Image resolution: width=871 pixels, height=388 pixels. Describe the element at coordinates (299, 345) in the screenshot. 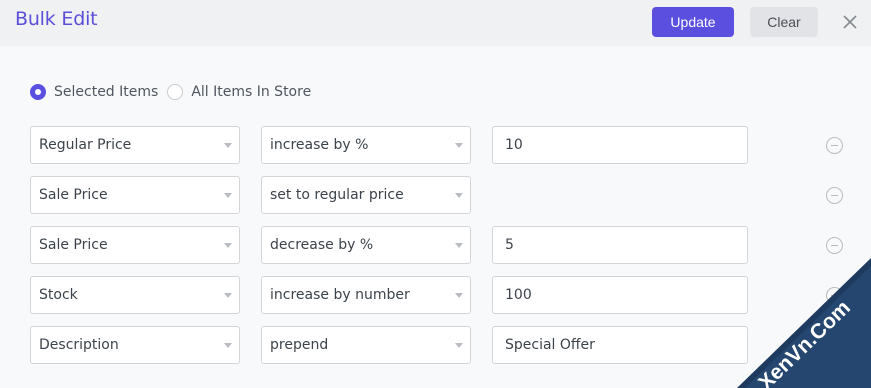

I see `operation-select-value: prepend` at that location.